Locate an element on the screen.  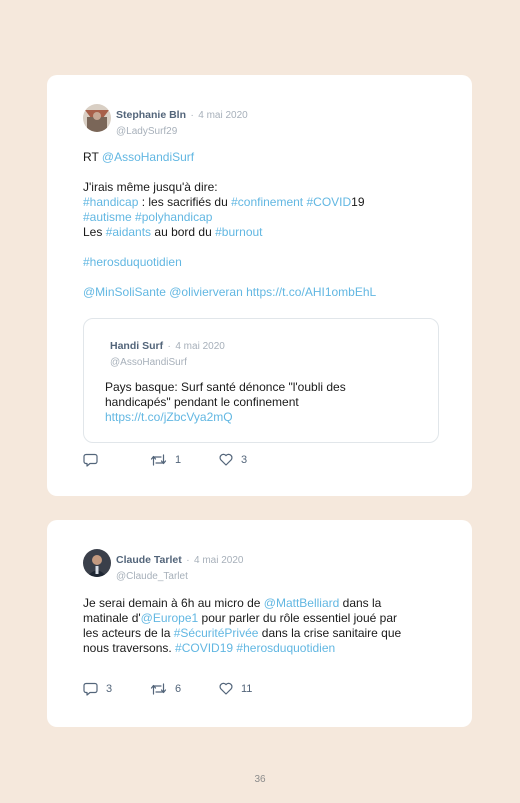
text: pour parler du rôle essentiel joué par is located at coordinates (298, 618).